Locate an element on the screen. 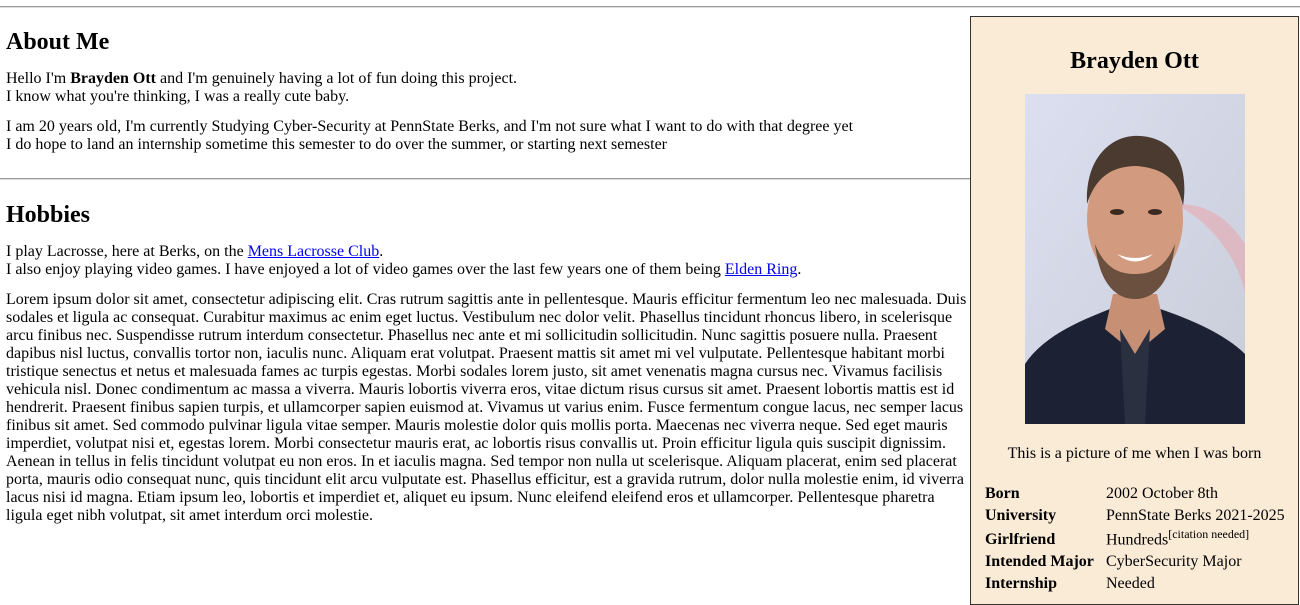 The height and width of the screenshot is (605, 1300). photo-caption: This is a picture of me when I was born is located at coordinates (1134, 453).